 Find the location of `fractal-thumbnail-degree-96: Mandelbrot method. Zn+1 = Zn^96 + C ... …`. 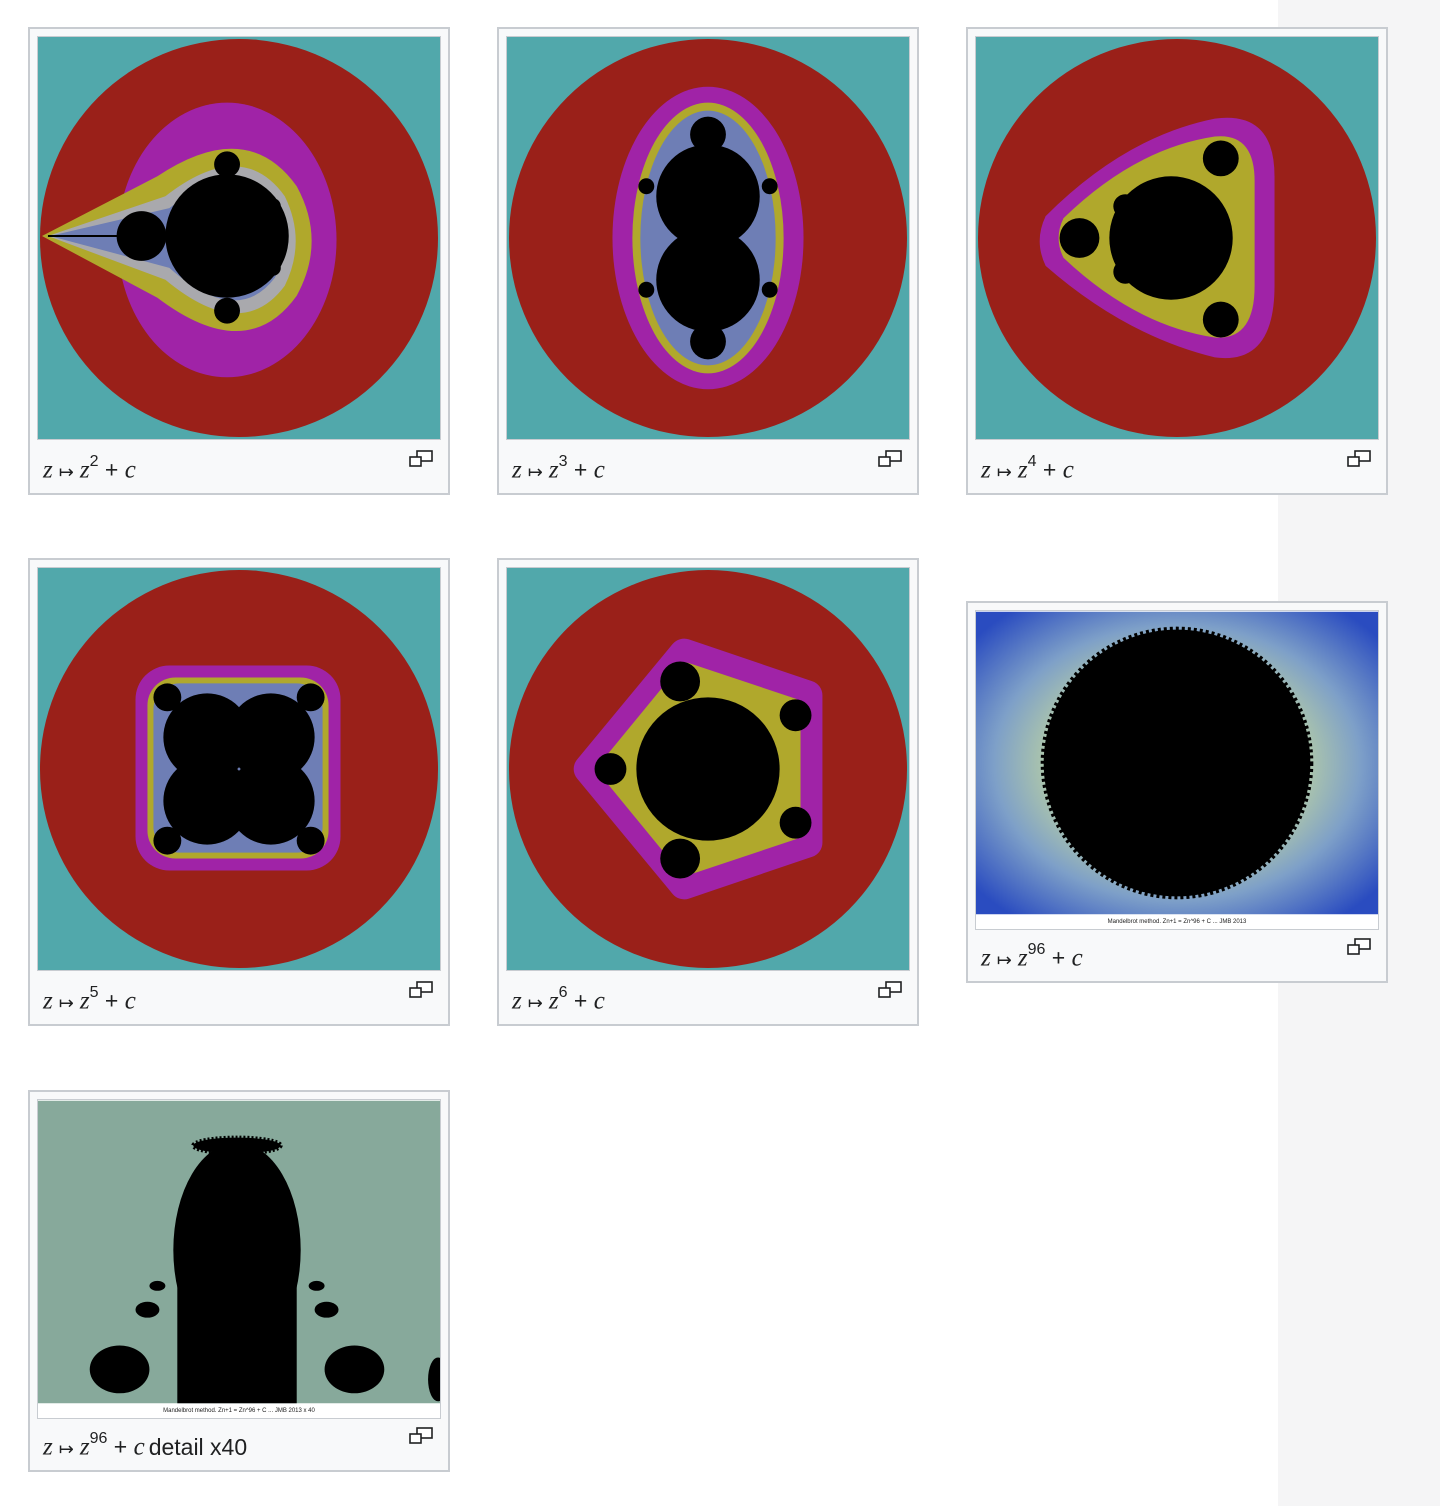

fractal-thumbnail-degree-96: Mandelbrot method. Zn+1 = Zn^96 + C ... … is located at coordinates (1177, 770).